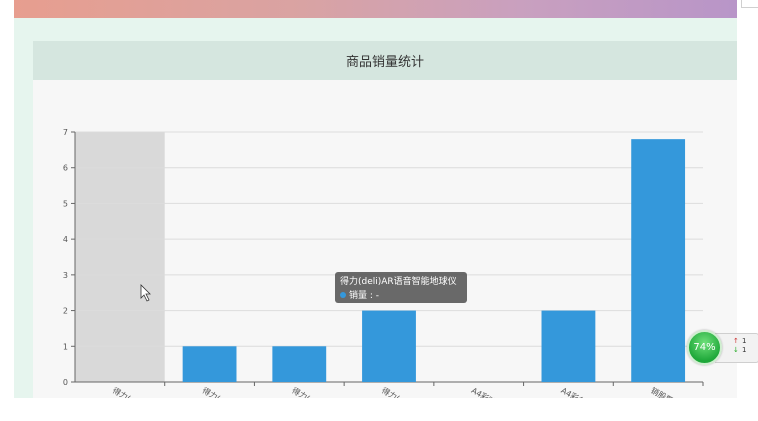  What do you see at coordinates (309, 391) in the screenshot?
I see `x-tick-label: 得力(deli..` at bounding box center [309, 391].